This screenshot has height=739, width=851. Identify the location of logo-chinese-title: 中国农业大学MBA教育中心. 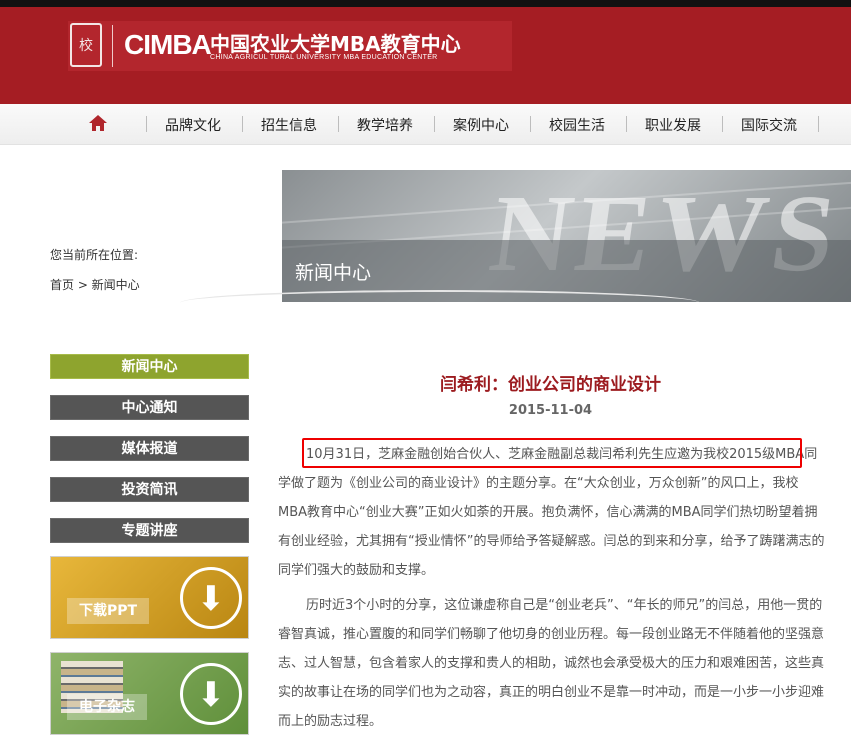
(335, 44).